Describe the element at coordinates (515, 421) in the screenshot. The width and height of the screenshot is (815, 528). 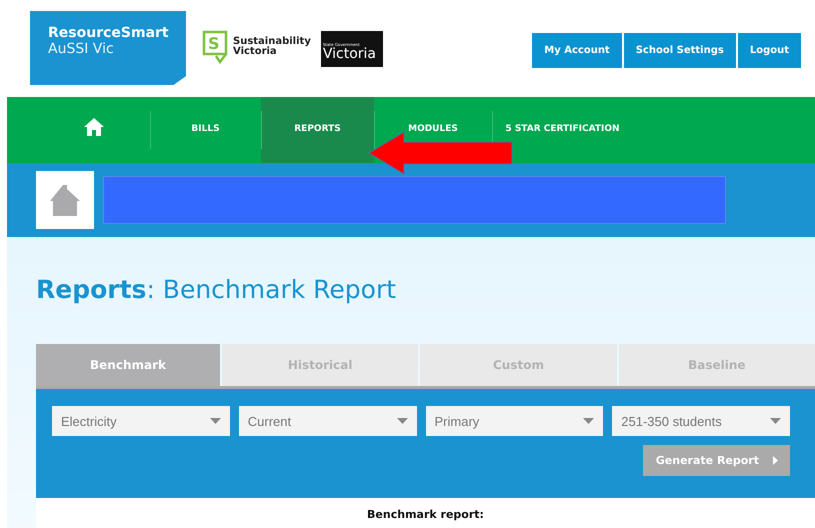
I see `dropdown: Primary` at that location.